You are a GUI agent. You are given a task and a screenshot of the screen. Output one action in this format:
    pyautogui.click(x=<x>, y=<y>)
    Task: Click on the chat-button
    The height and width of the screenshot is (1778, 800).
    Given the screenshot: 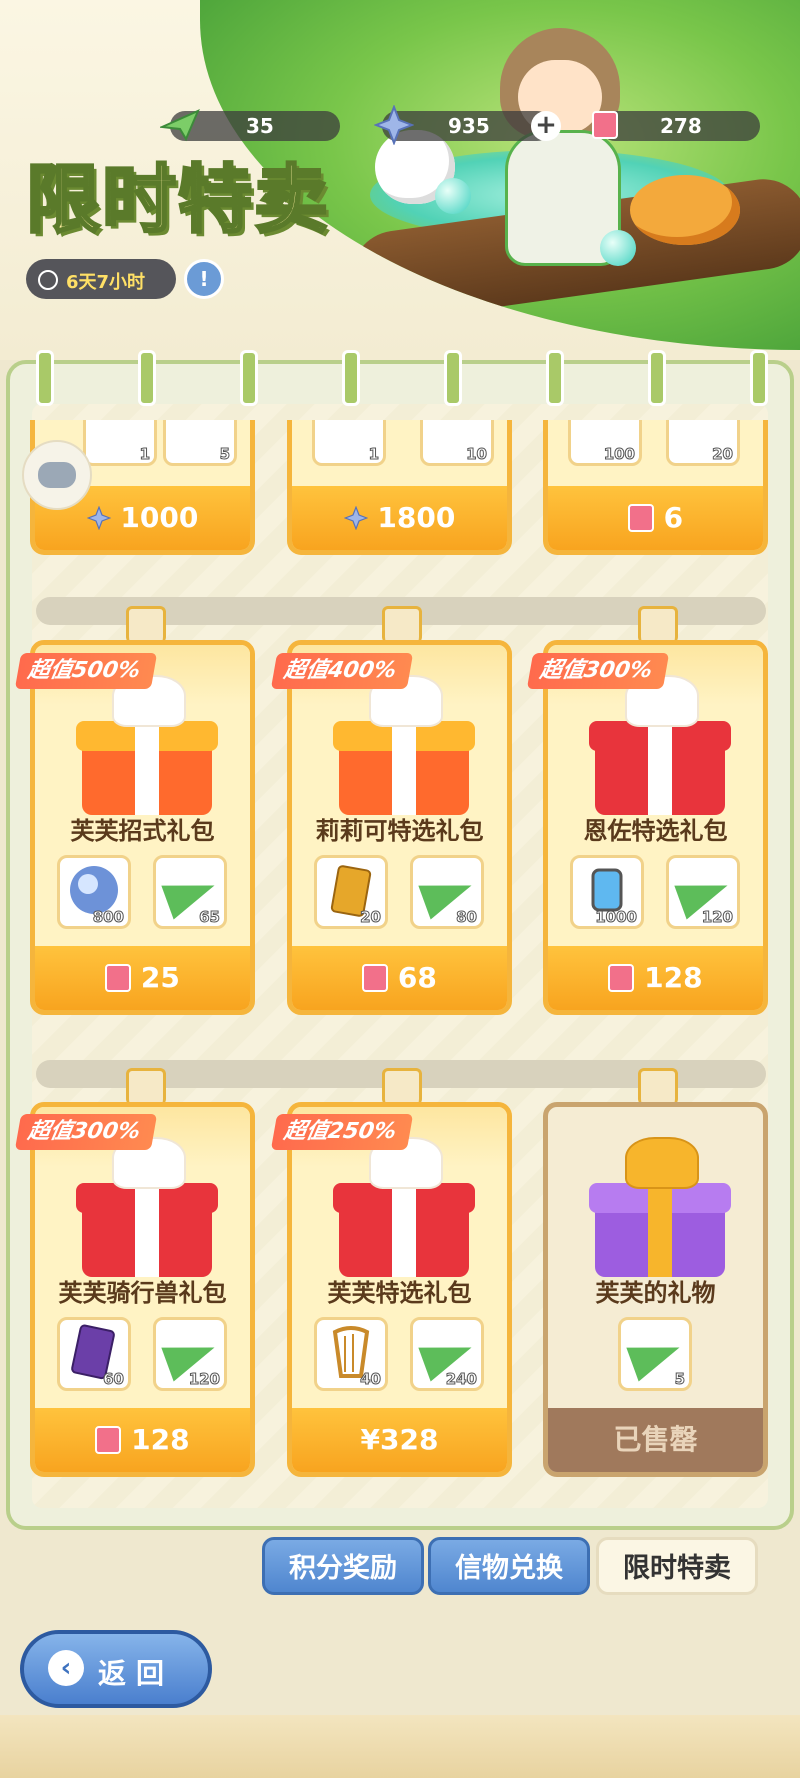 What is the action you would take?
    pyautogui.click(x=57, y=475)
    